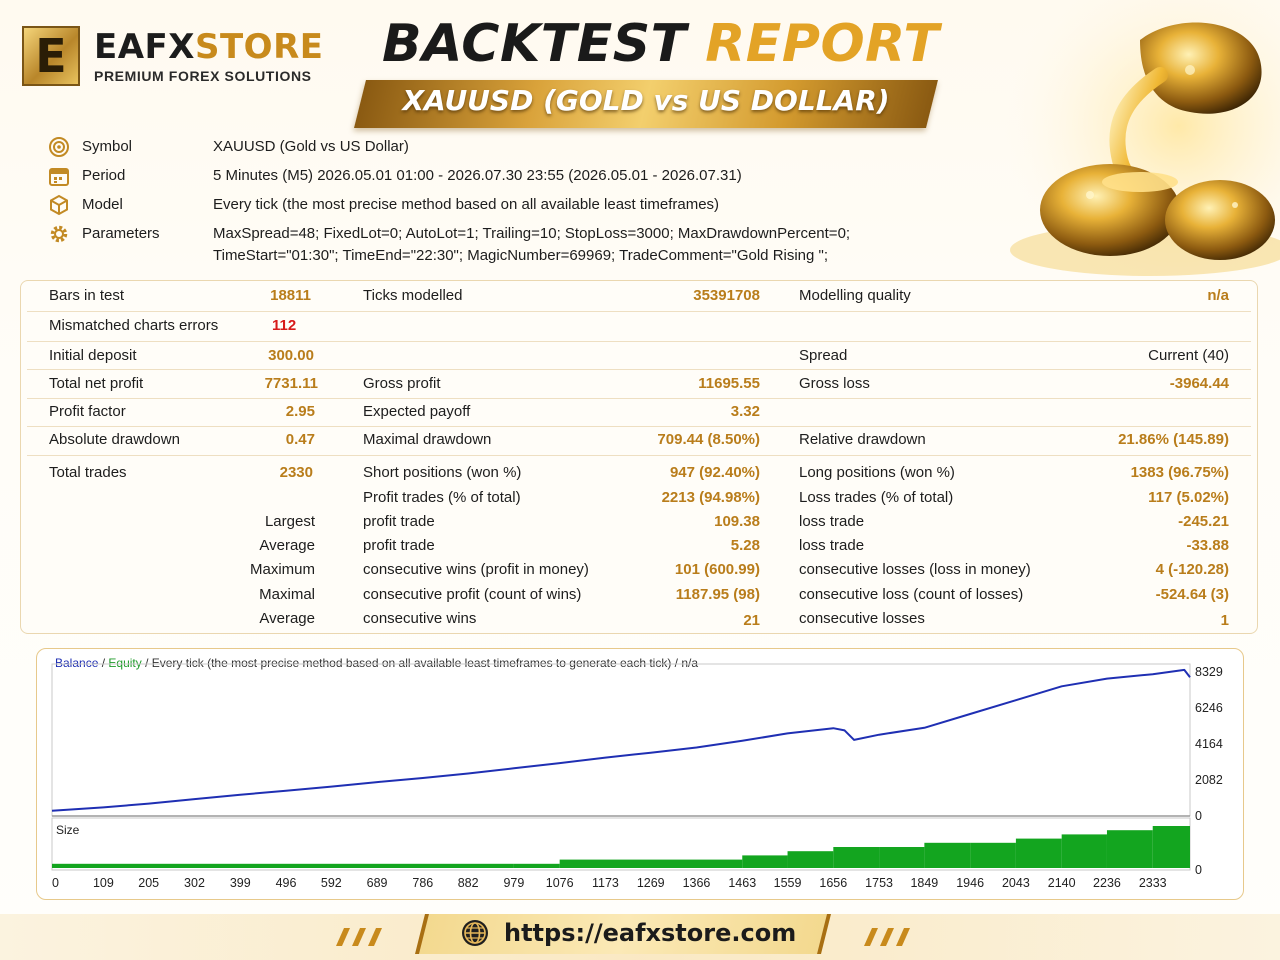 The image size is (1280, 960). What do you see at coordinates (1153, 883) in the screenshot?
I see `x-tick-label: 2333` at bounding box center [1153, 883].